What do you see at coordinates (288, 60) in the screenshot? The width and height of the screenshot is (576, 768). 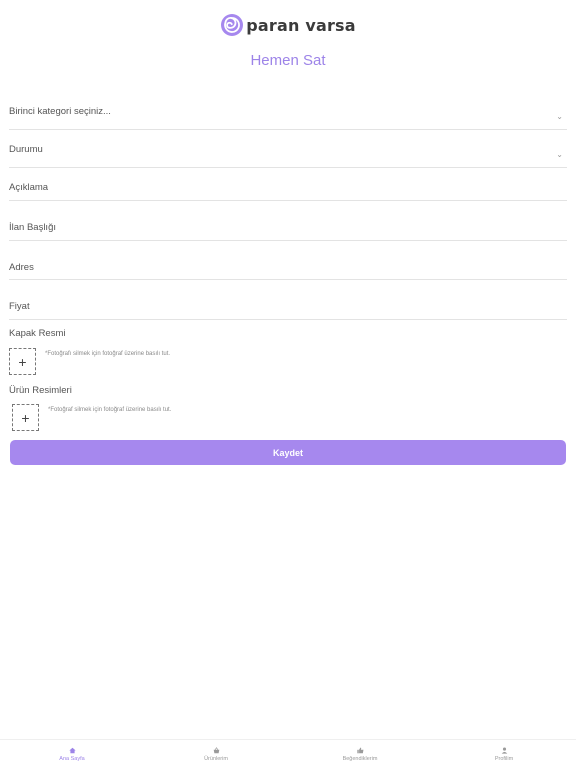 I see `page-title: Hemen Sat` at bounding box center [288, 60].